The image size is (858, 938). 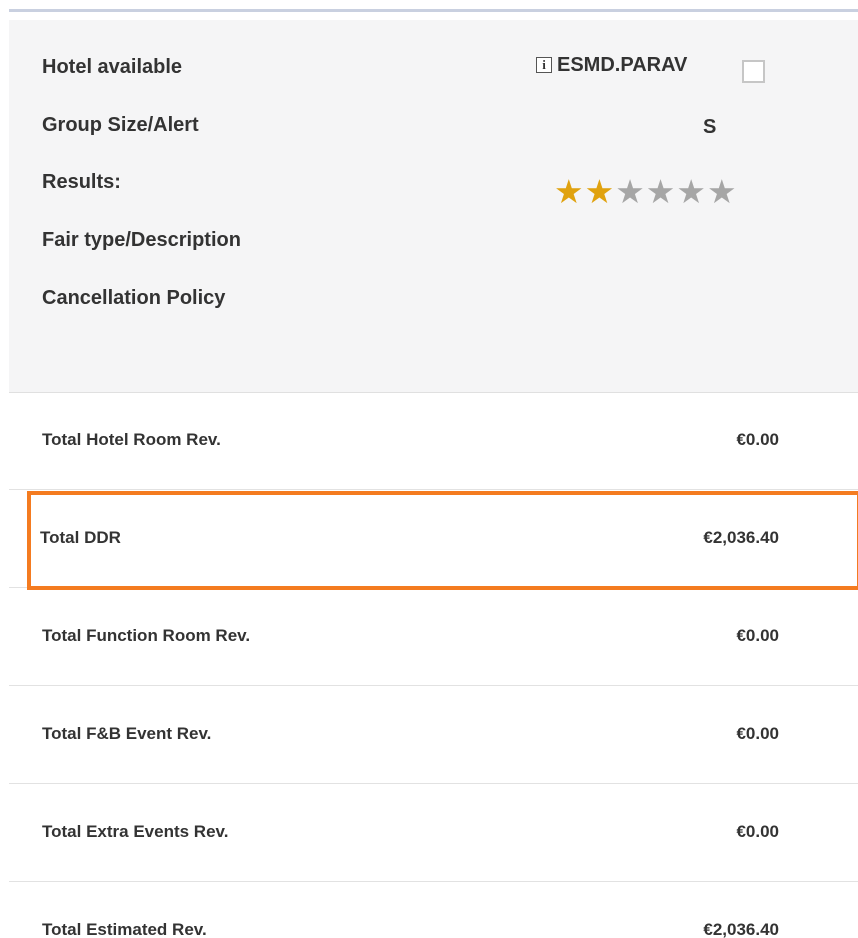 I want to click on hotel-code: ESMD.PARAV, so click(x=622, y=65).